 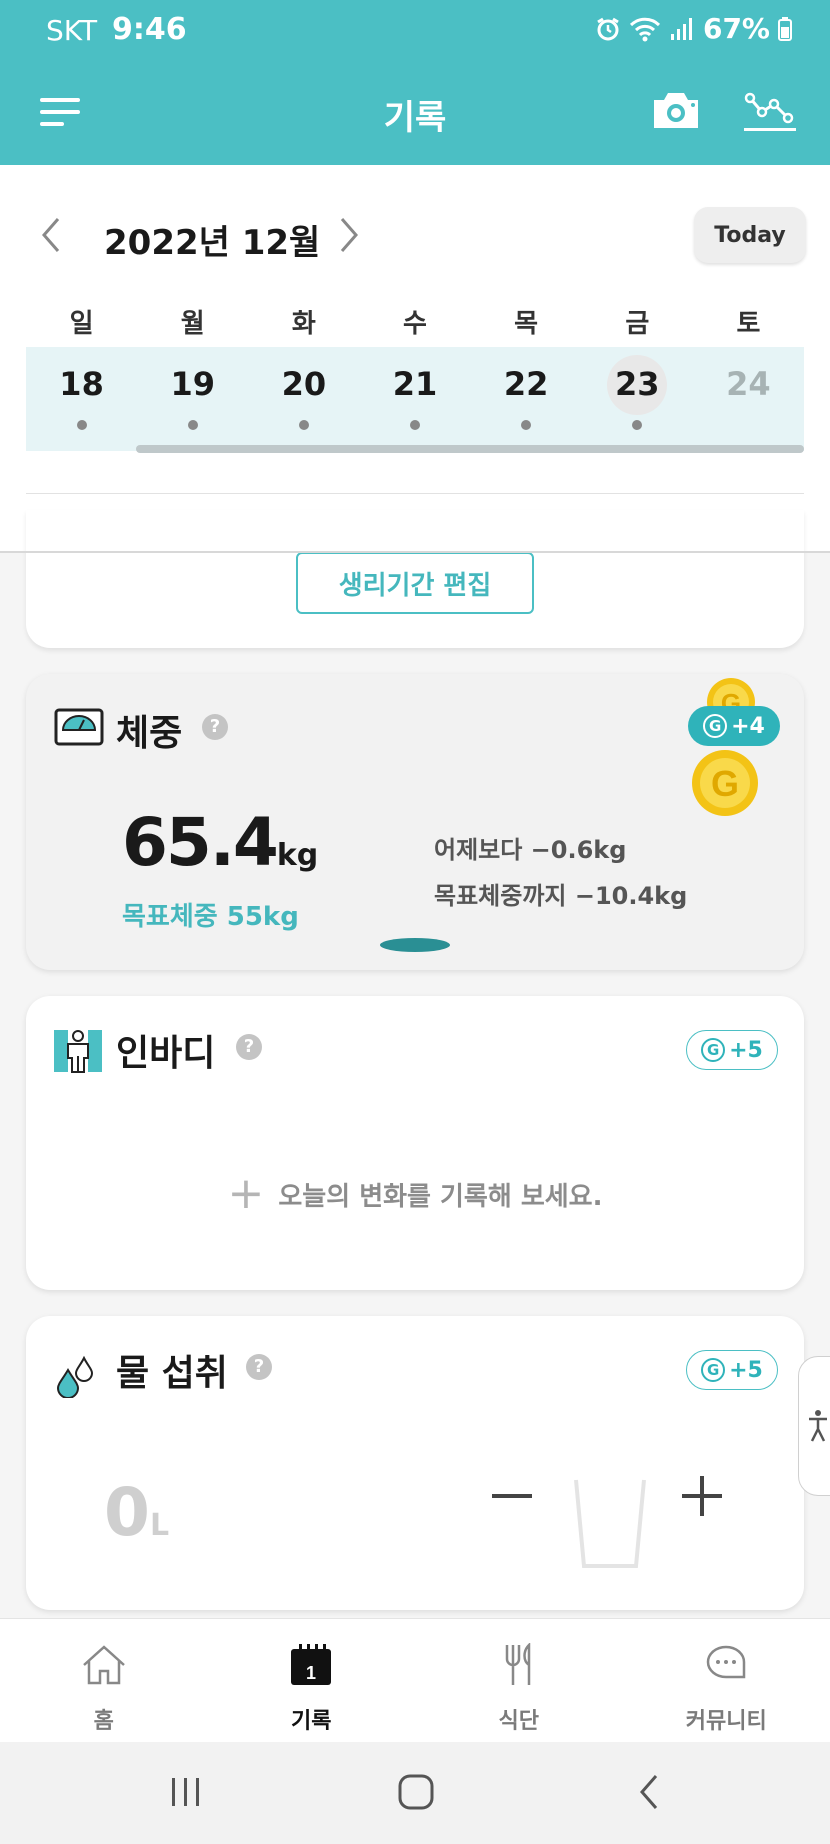 I want to click on day-cell-selected: 23, so click(x=637, y=399).